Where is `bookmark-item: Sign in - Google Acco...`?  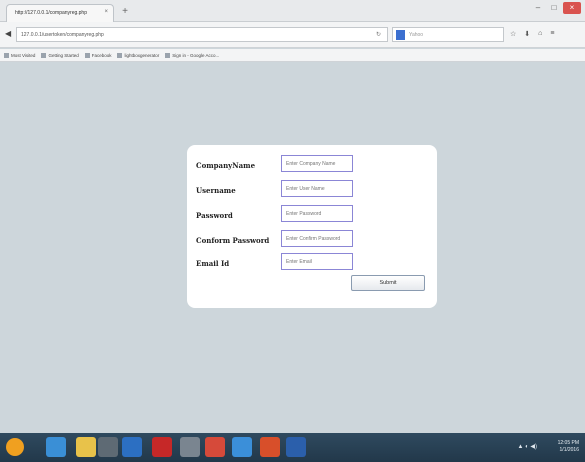 bookmark-item: Sign in - Google Acco... is located at coordinates (192, 55).